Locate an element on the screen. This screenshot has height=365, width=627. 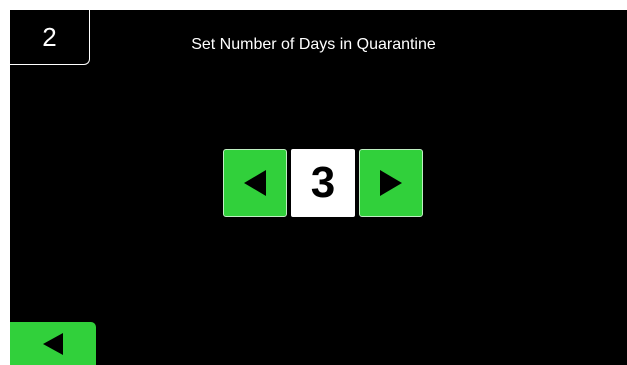
increment-button is located at coordinates (391, 183).